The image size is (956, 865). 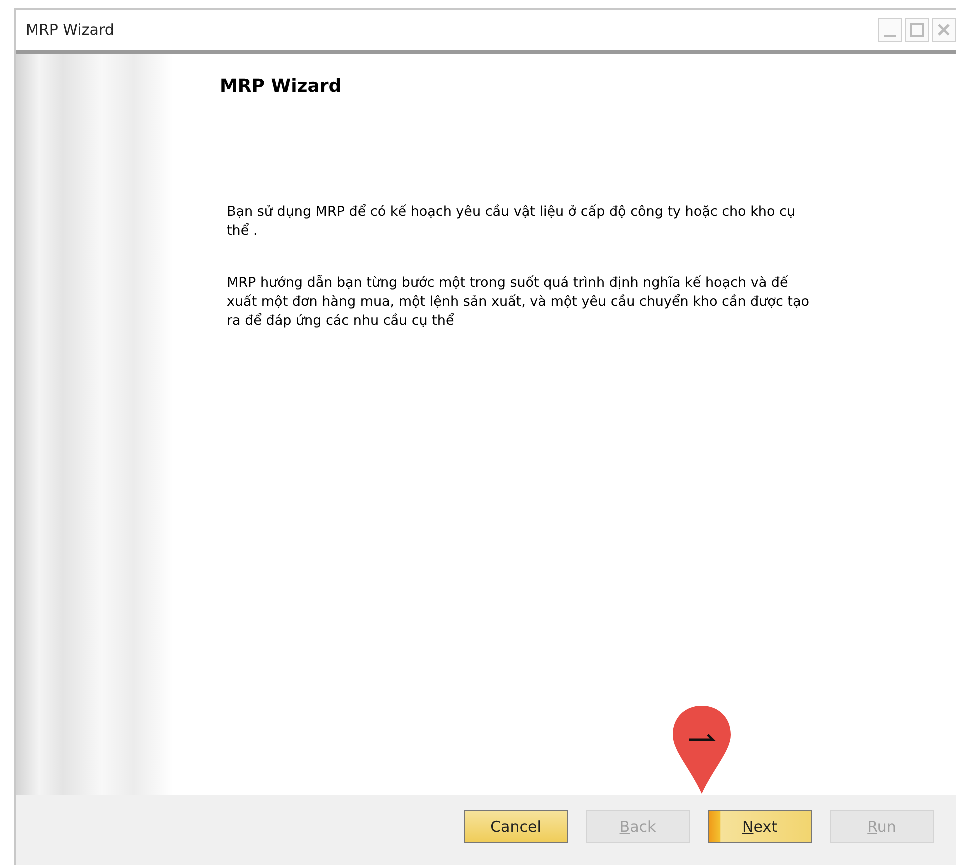 What do you see at coordinates (760, 826) in the screenshot?
I see `wizard-button: Next` at bounding box center [760, 826].